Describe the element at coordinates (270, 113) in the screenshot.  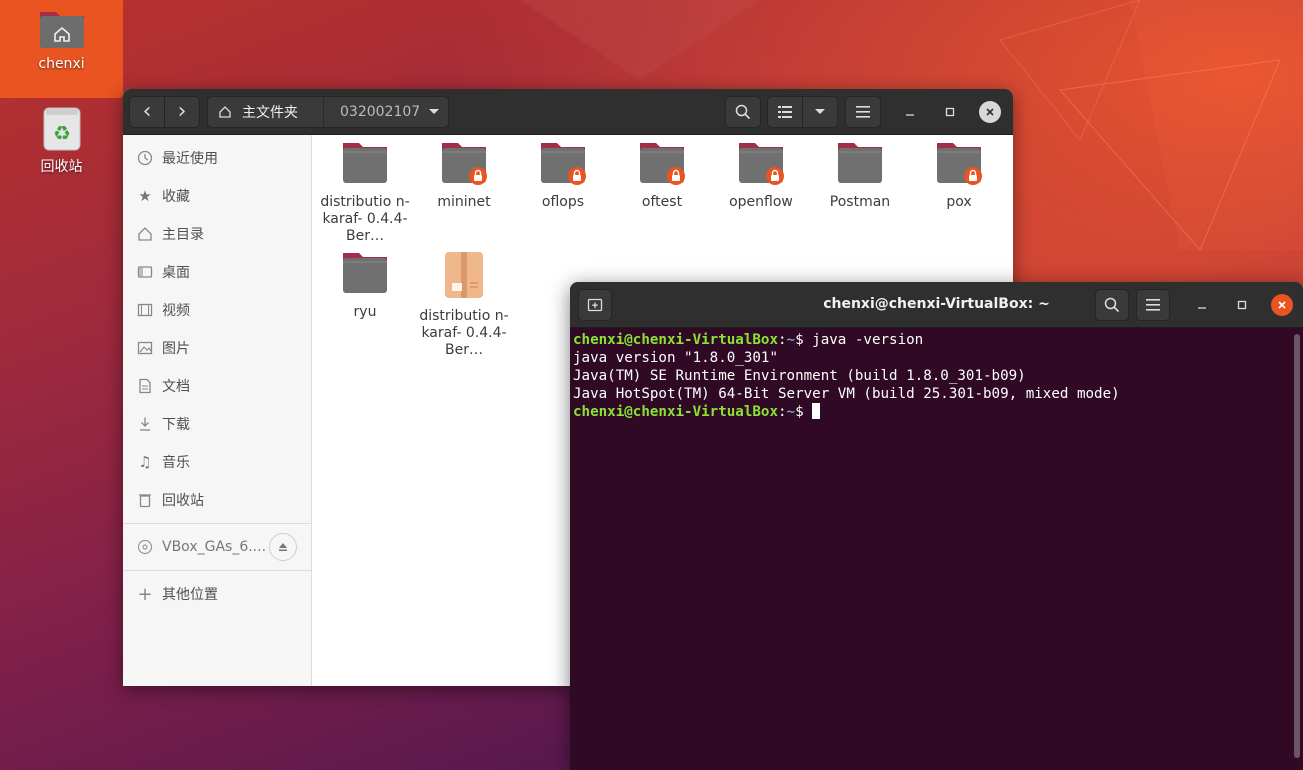
I see `breadcrumb-home-label: 主文件夹` at that location.